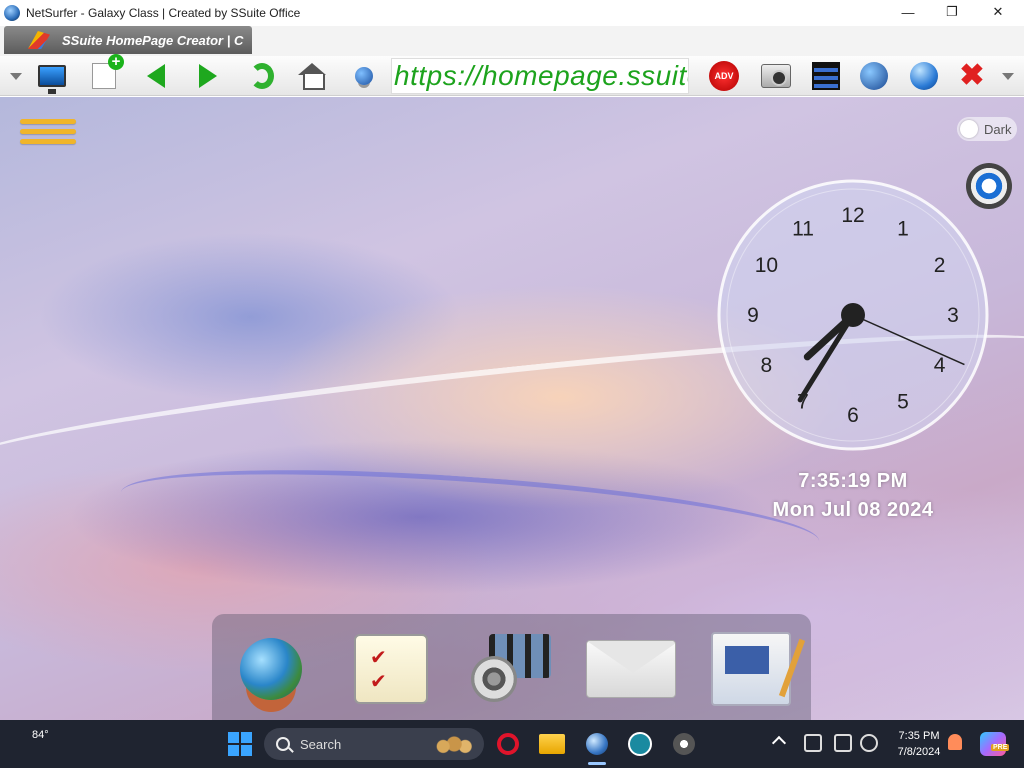  I want to click on analog-clock: 121234567891011, so click(853, 315).